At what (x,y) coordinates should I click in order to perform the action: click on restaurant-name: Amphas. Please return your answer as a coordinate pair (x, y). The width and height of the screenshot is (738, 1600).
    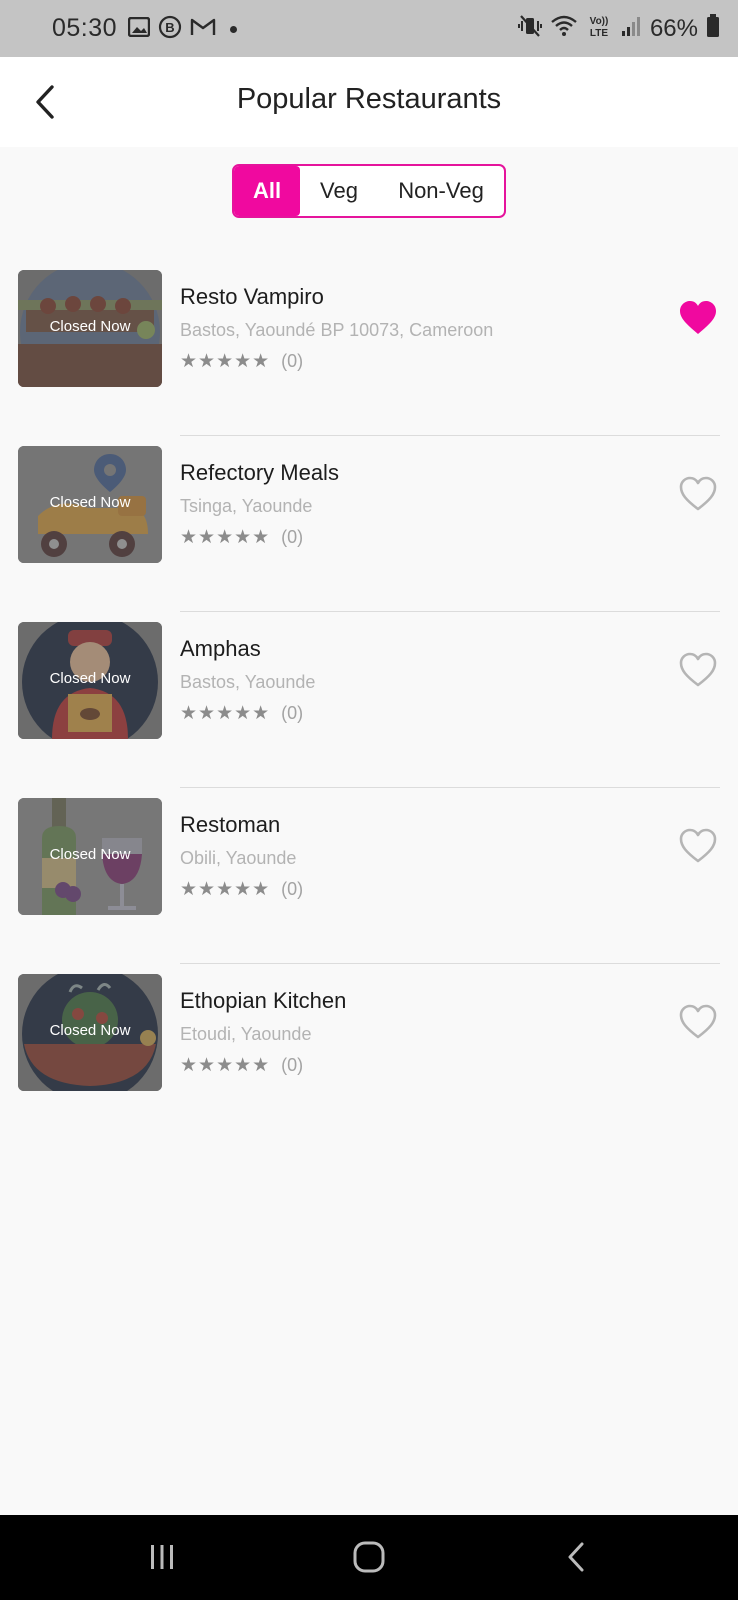
    Looking at the image, I should click on (220, 648).